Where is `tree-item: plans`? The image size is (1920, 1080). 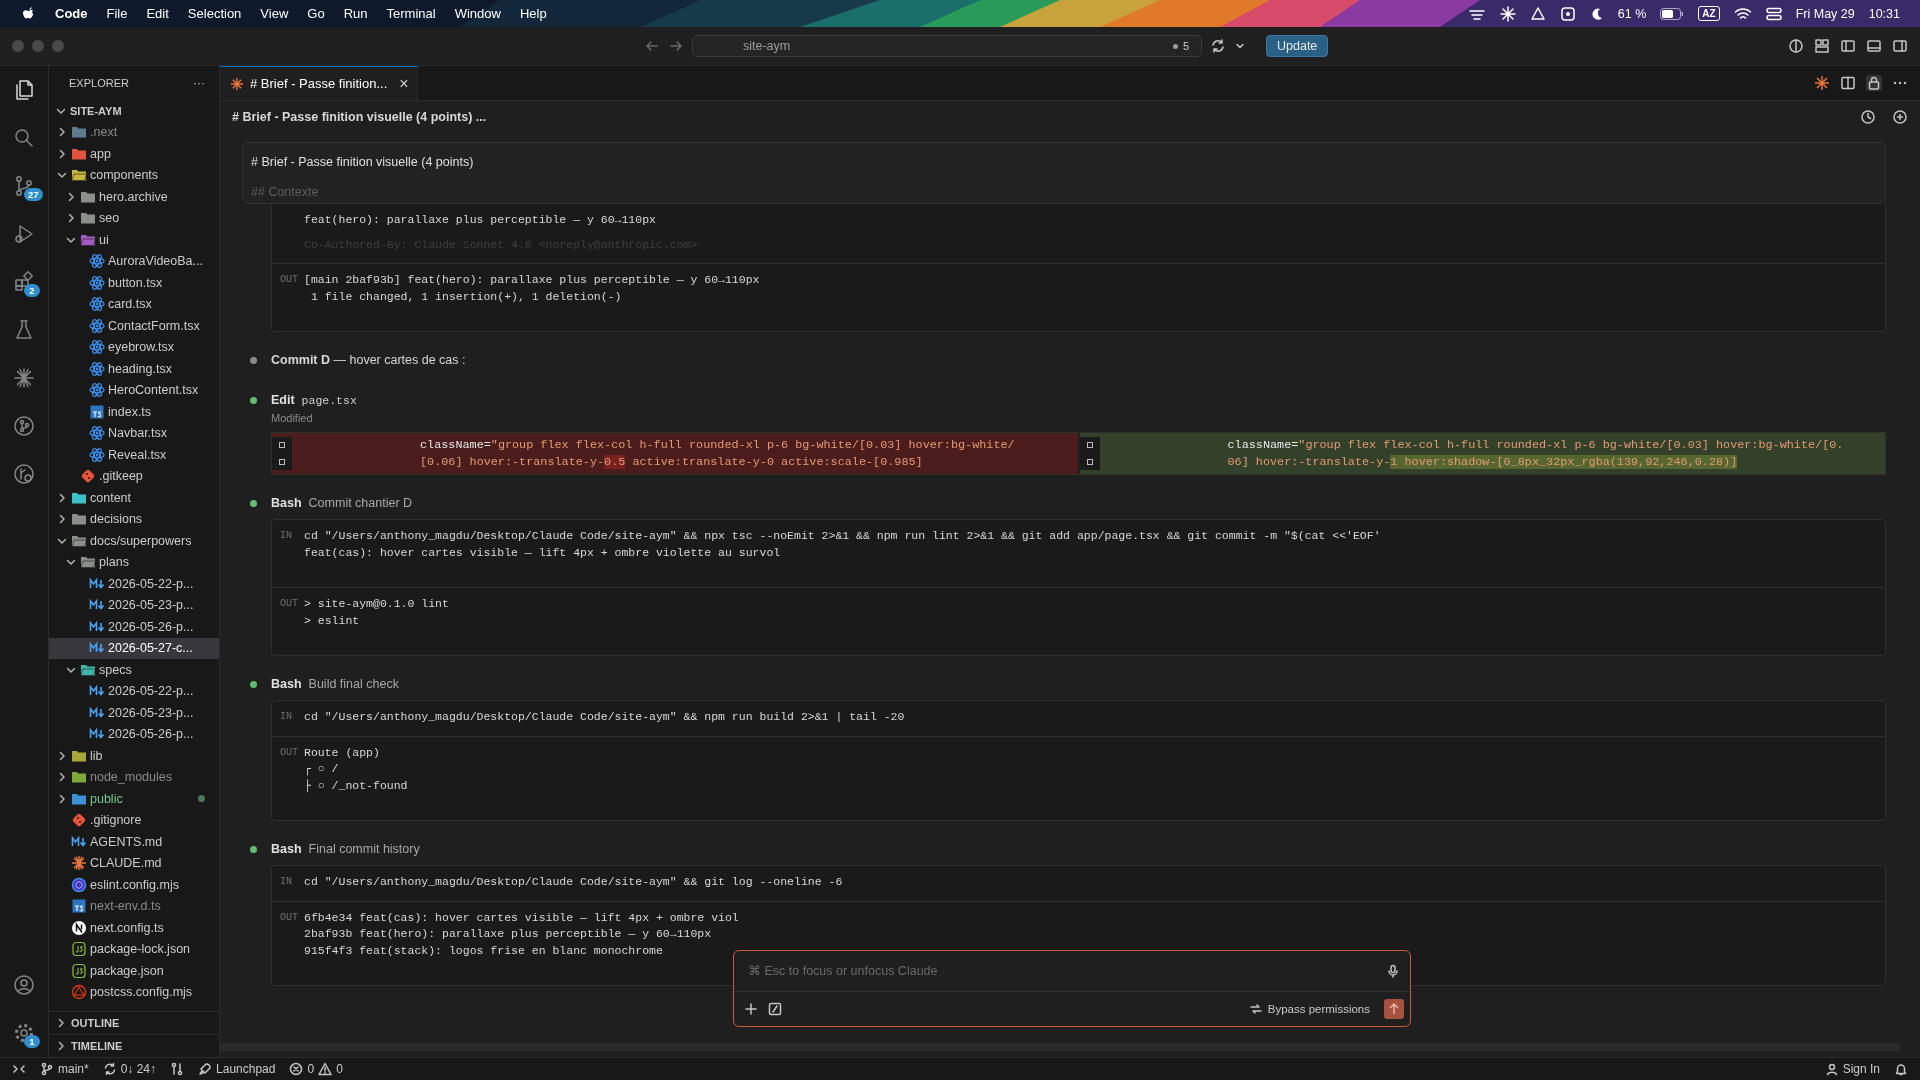
tree-item: plans is located at coordinates (134, 562).